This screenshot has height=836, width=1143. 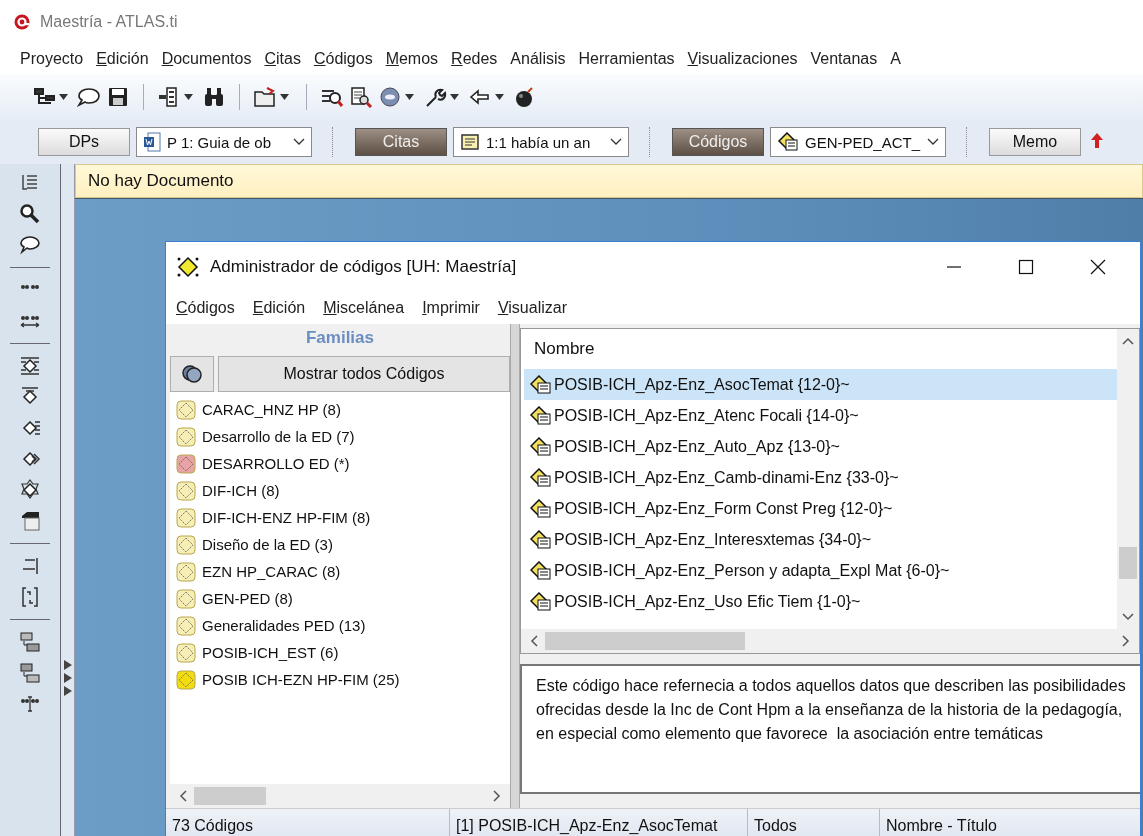 What do you see at coordinates (742, 59) in the screenshot?
I see `menu-item: Visualizaciones` at bounding box center [742, 59].